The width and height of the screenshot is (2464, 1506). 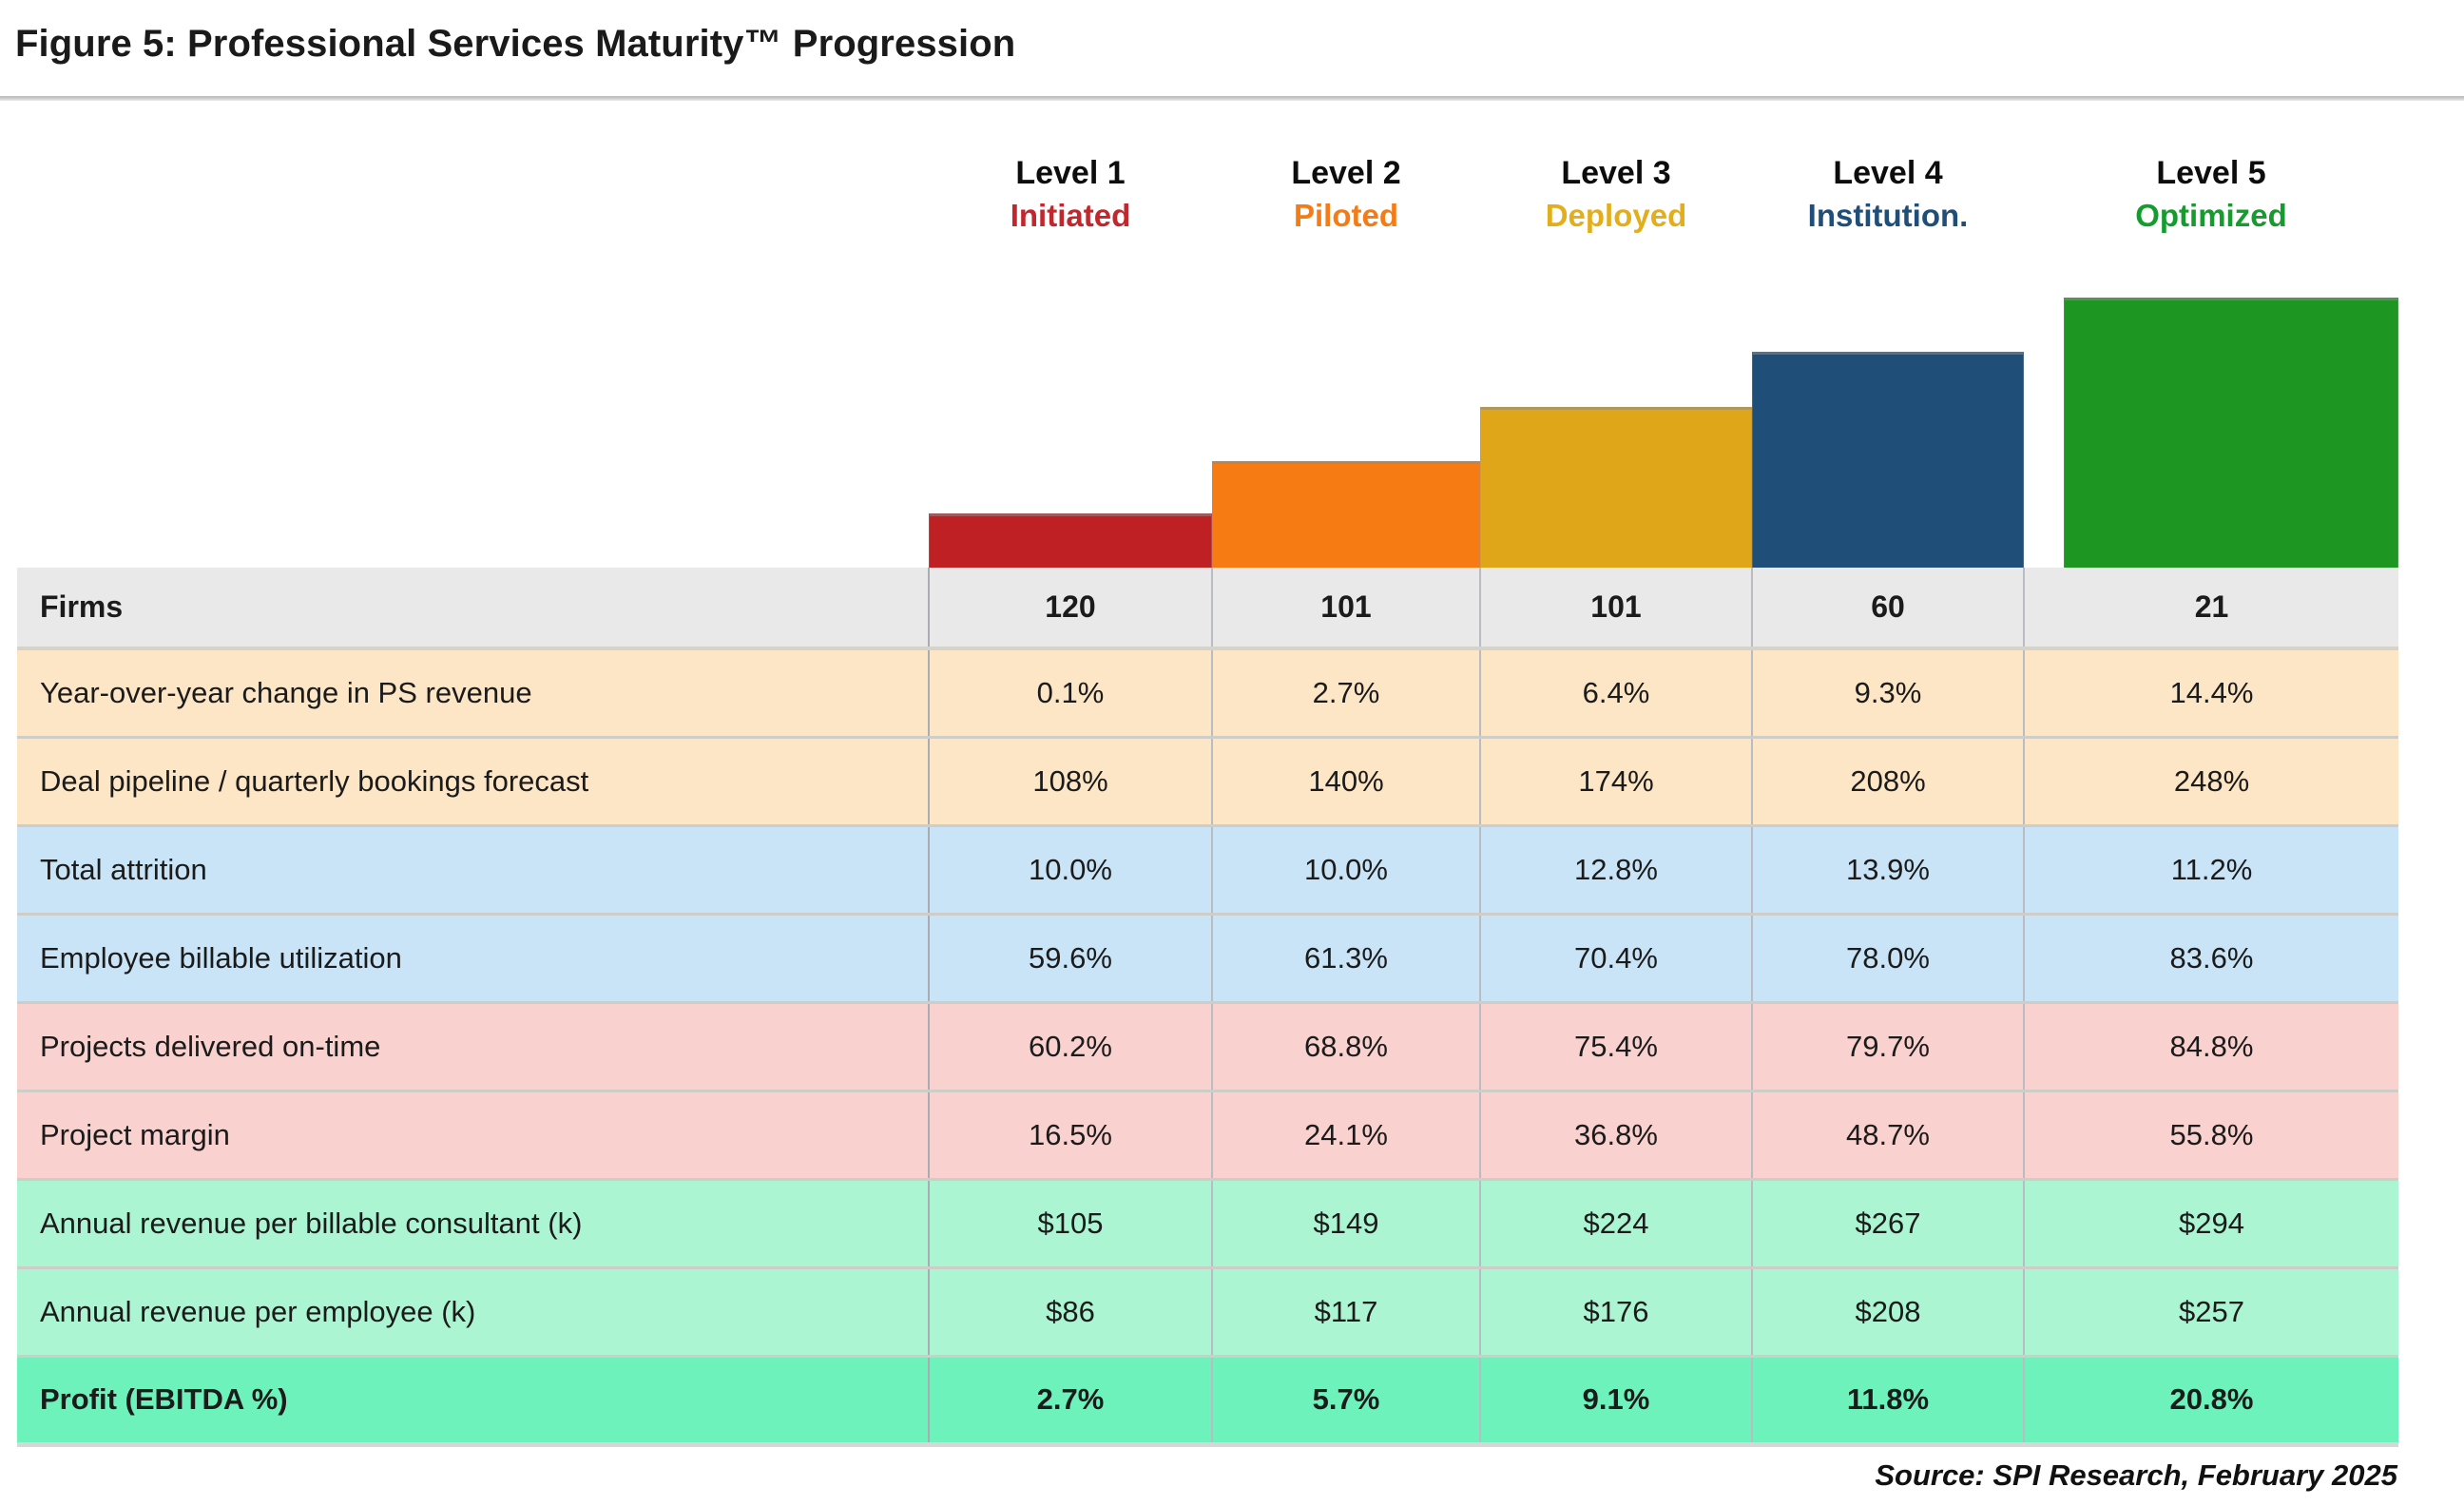 I want to click on cell-level-4: 48.7%, so click(x=1887, y=1136).